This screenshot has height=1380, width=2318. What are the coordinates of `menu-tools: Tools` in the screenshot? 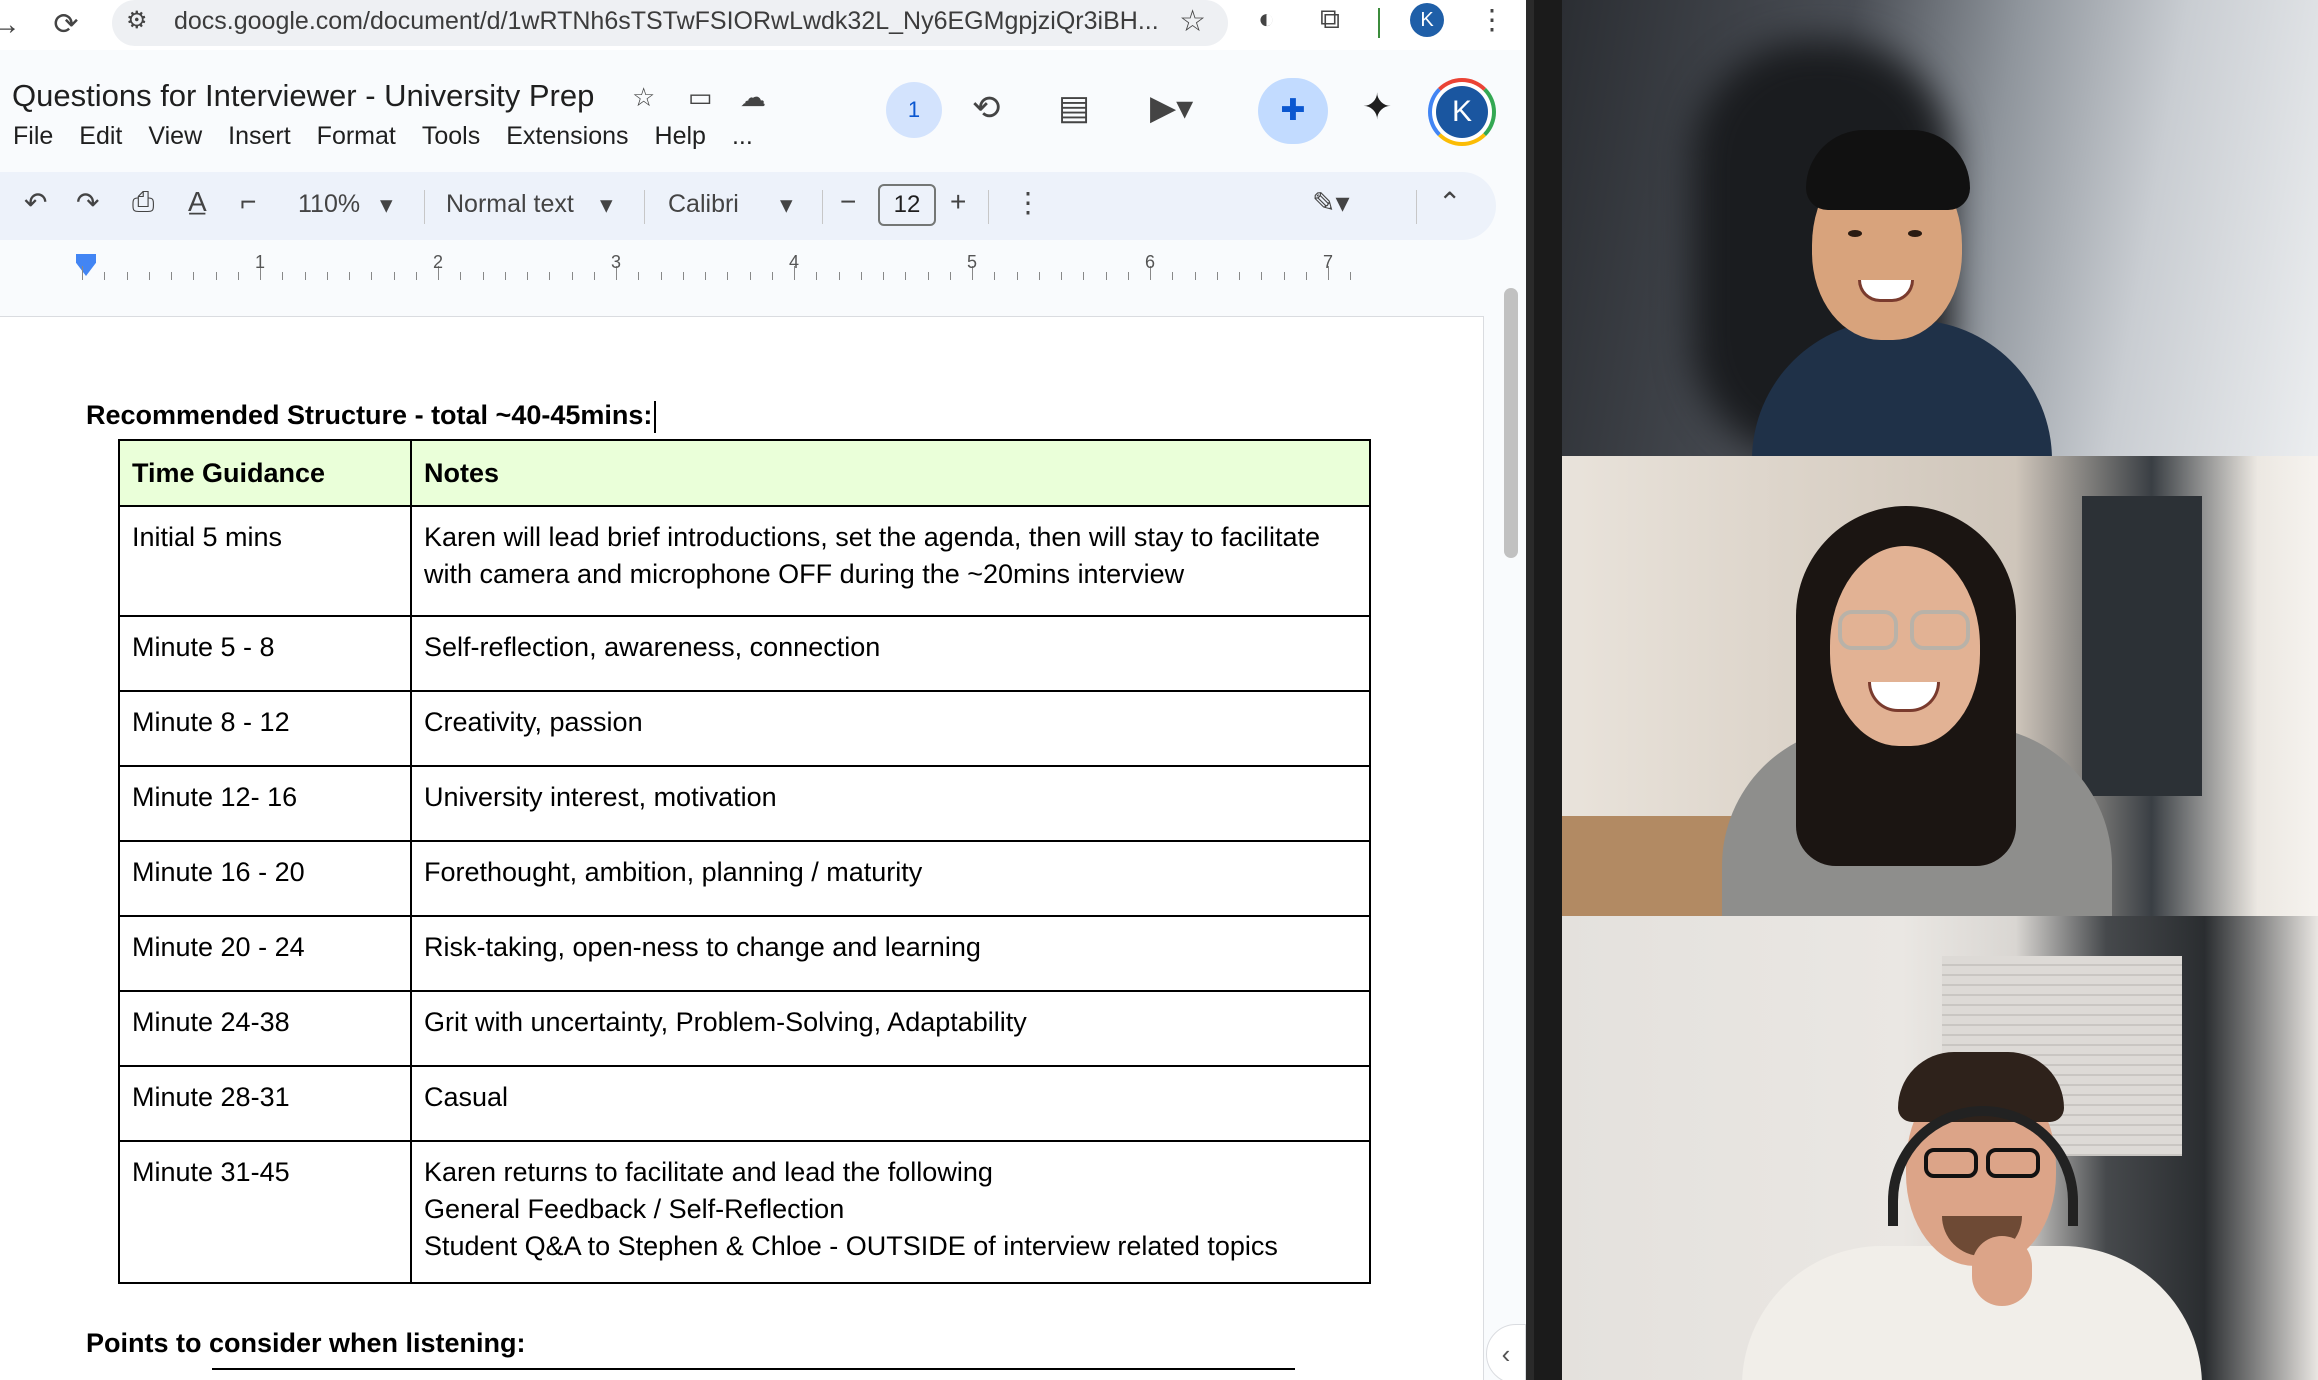 It's located at (451, 136).